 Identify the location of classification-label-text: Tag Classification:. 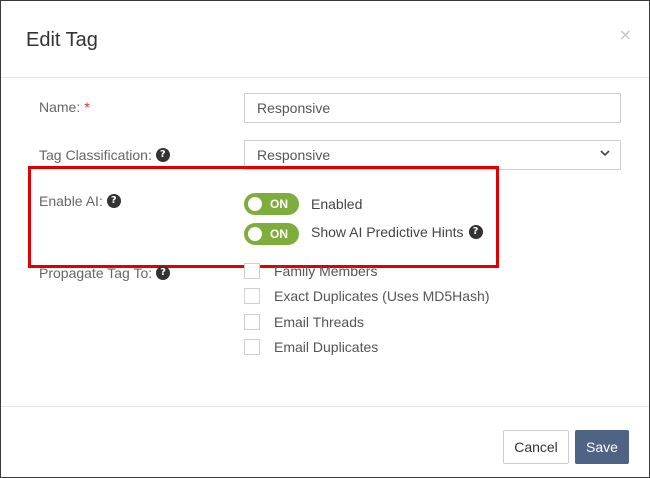
(95, 155).